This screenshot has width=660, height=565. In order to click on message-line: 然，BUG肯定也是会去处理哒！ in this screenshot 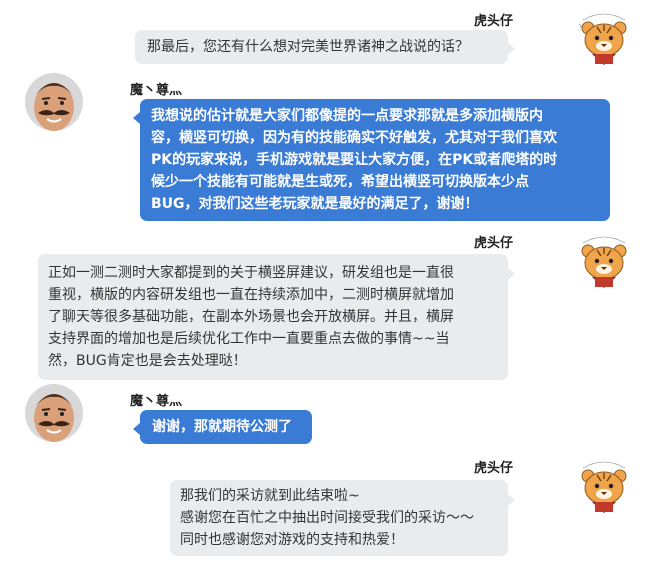, I will do `click(147, 361)`.